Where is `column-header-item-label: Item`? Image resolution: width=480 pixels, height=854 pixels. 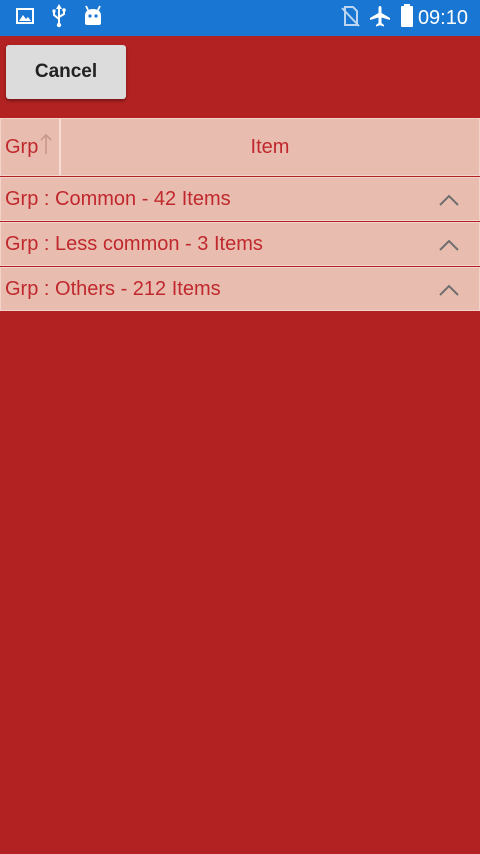 column-header-item-label: Item is located at coordinates (270, 146).